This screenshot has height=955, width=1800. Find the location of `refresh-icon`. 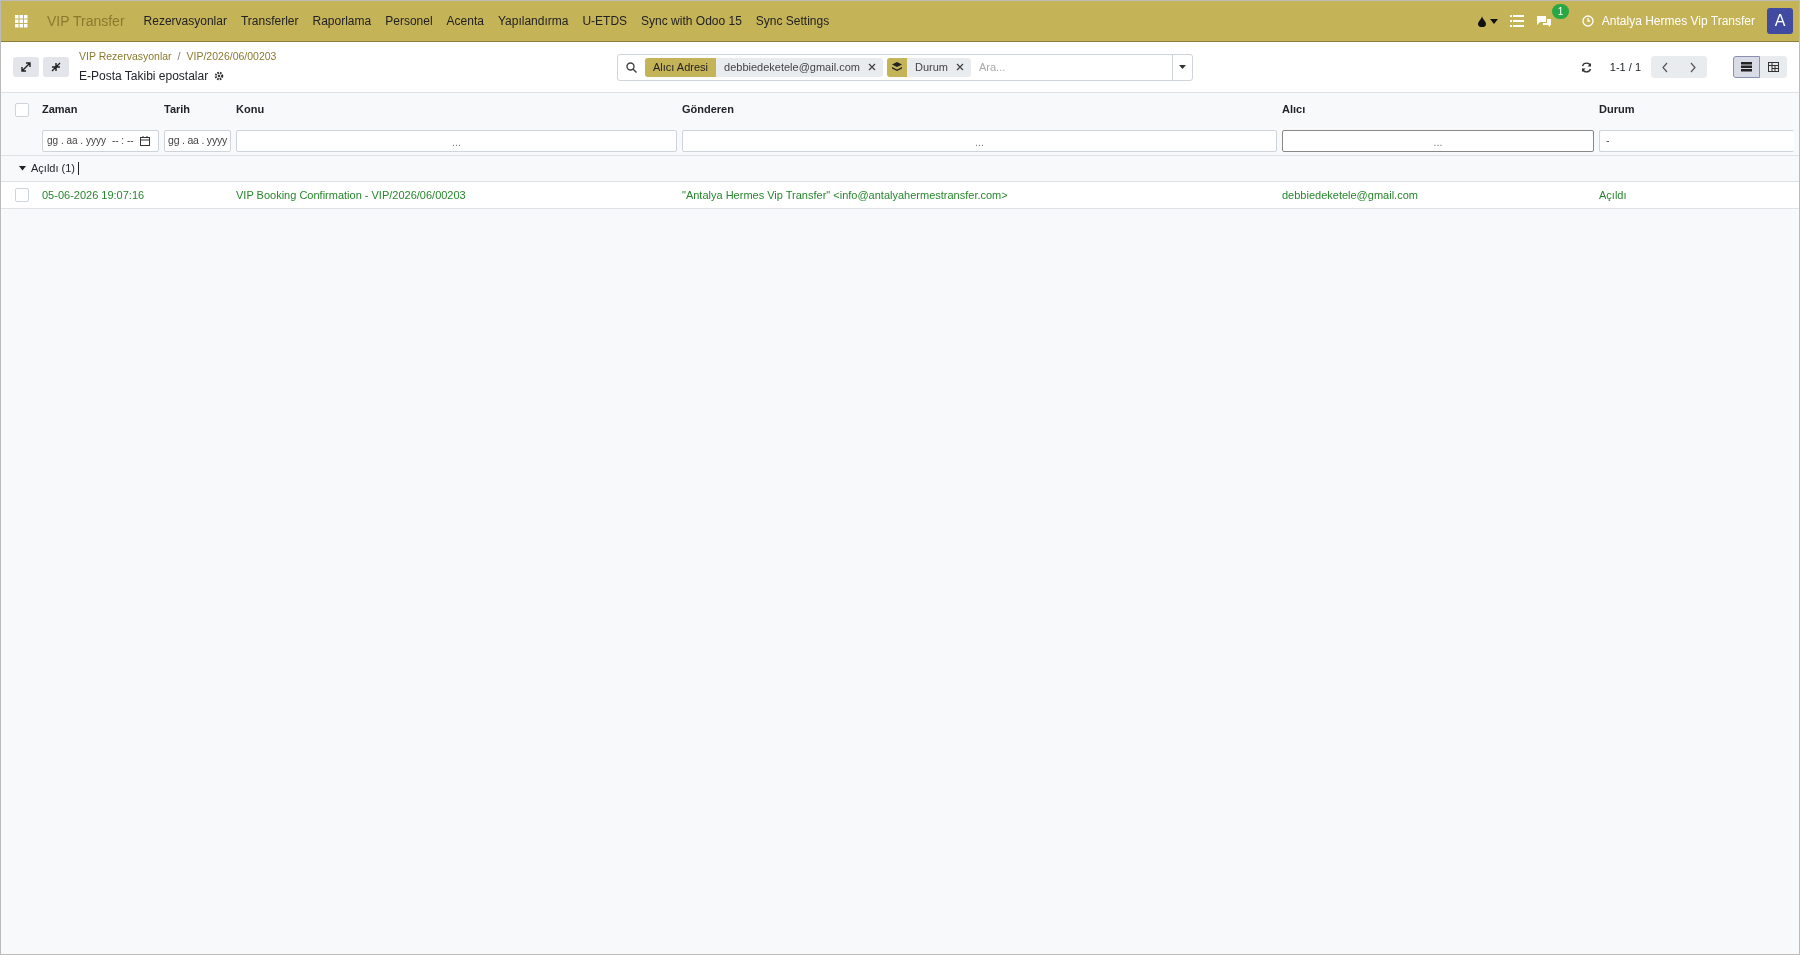

refresh-icon is located at coordinates (1586, 67).